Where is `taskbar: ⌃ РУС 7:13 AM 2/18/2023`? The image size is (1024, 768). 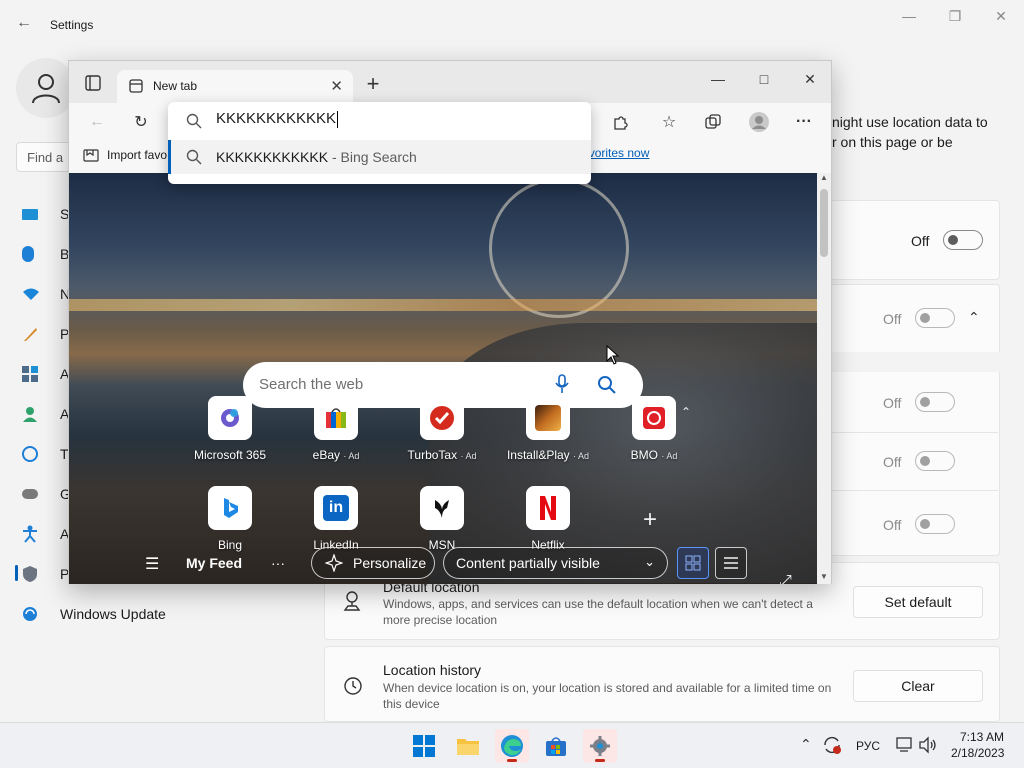
taskbar: ⌃ РУС 7:13 AM 2/18/2023 is located at coordinates (512, 745).